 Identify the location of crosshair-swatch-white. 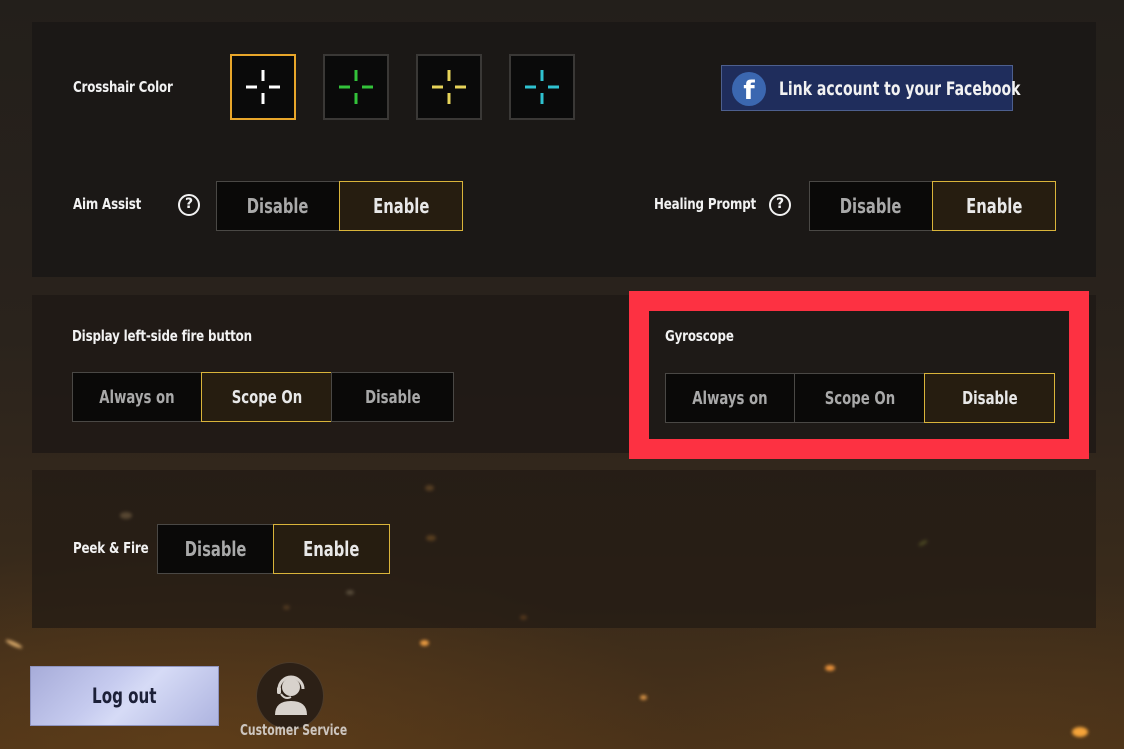
(263, 87).